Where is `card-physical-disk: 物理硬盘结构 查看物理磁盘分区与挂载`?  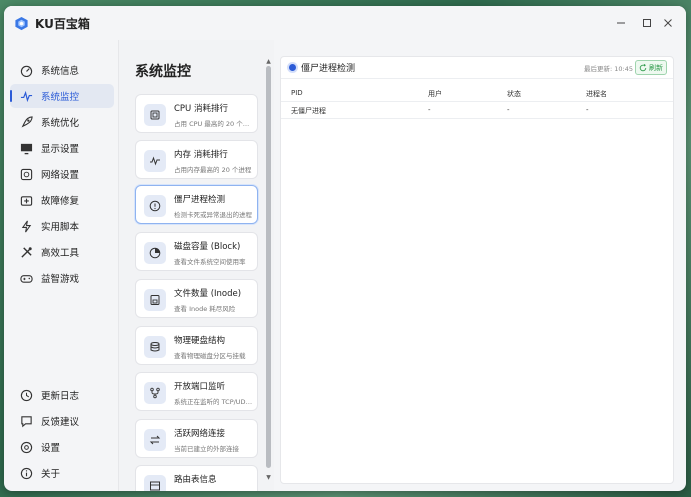 card-physical-disk: 物理硬盘结构 查看物理磁盘分区与挂载 is located at coordinates (196, 345).